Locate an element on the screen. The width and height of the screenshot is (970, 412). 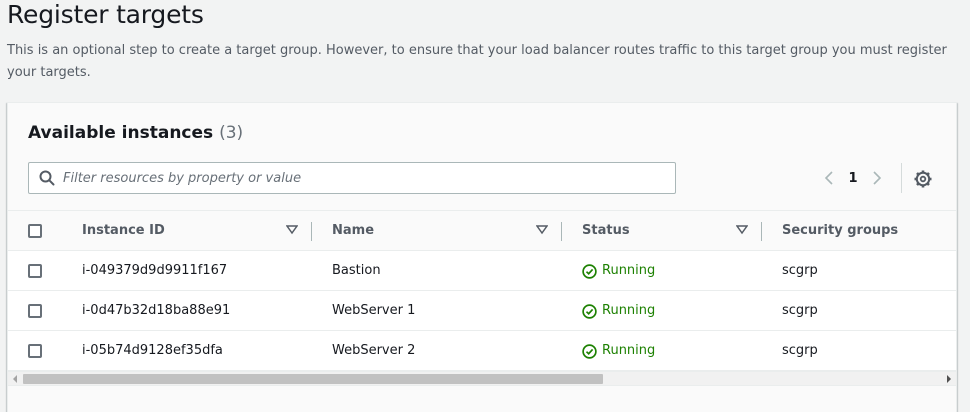
name-cell: Bastion is located at coordinates (356, 270).